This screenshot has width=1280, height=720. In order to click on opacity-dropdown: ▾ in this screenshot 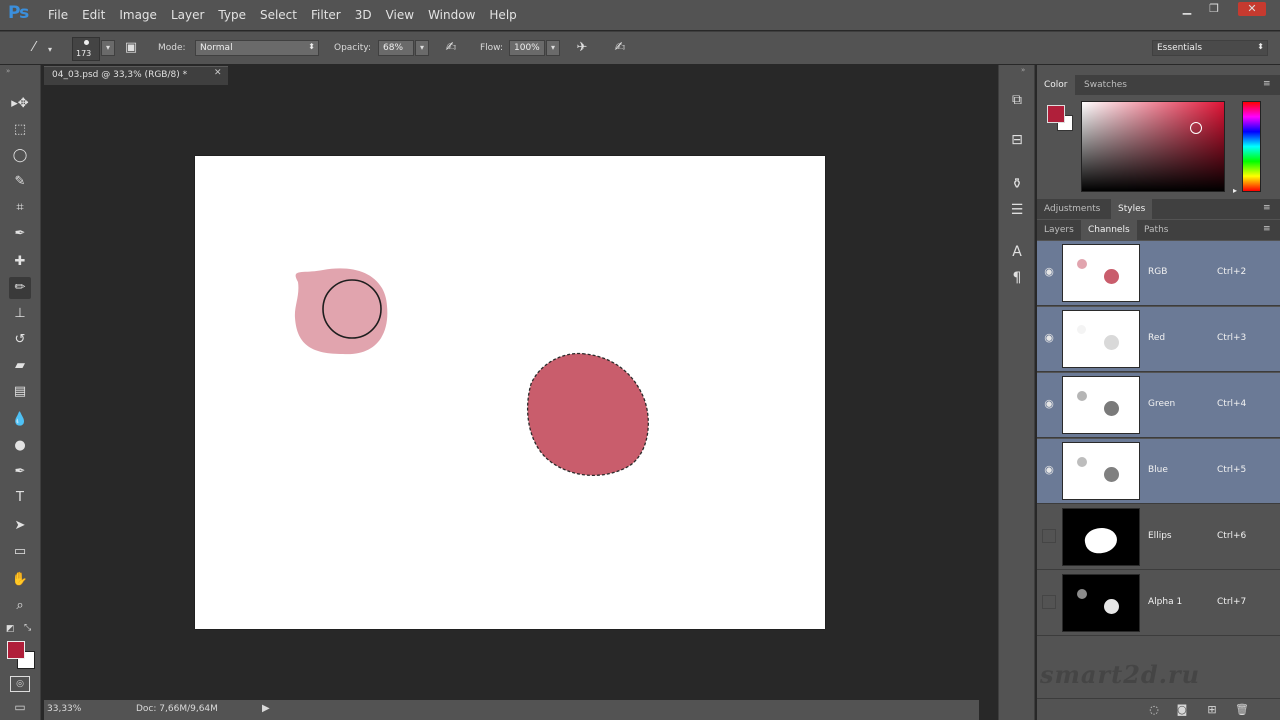, I will do `click(422, 48)`.